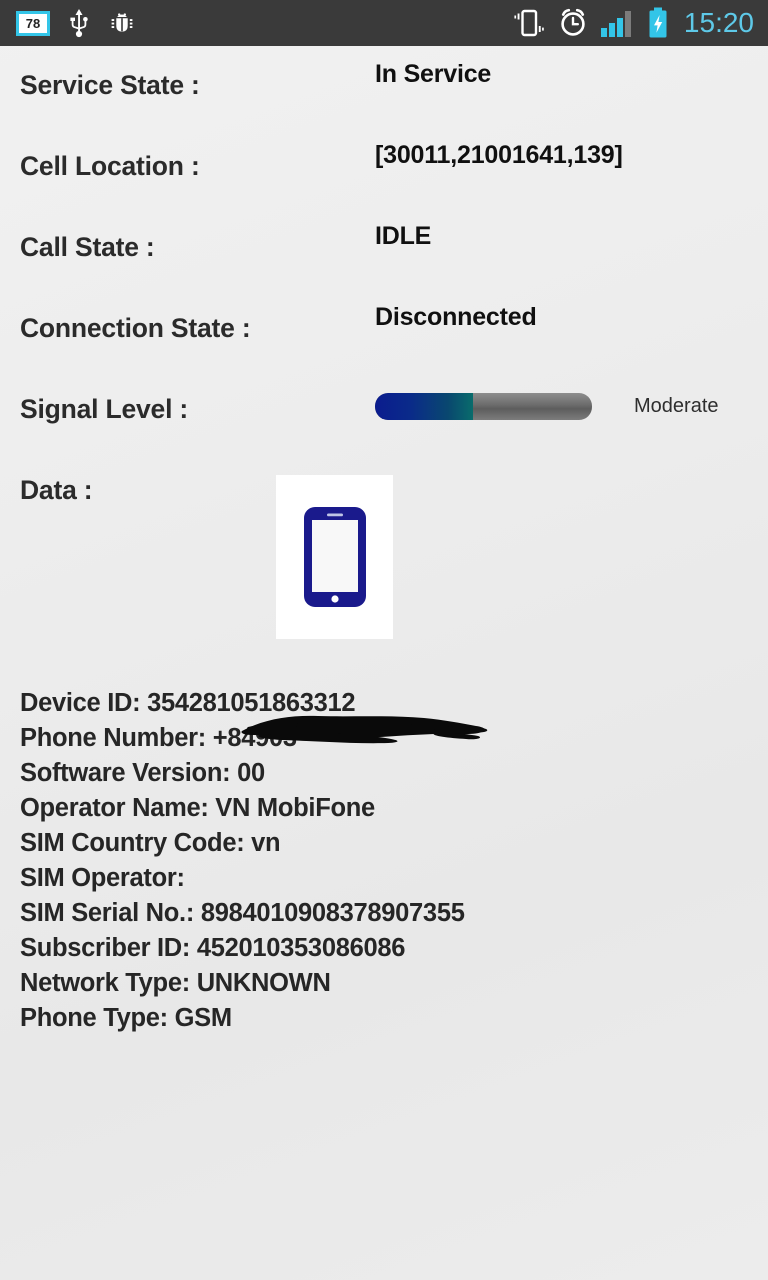 The image size is (768, 1280). Describe the element at coordinates (242, 913) in the screenshot. I see `info-sim-serial: SIM Serial No.: 8984010908378907355` at that location.